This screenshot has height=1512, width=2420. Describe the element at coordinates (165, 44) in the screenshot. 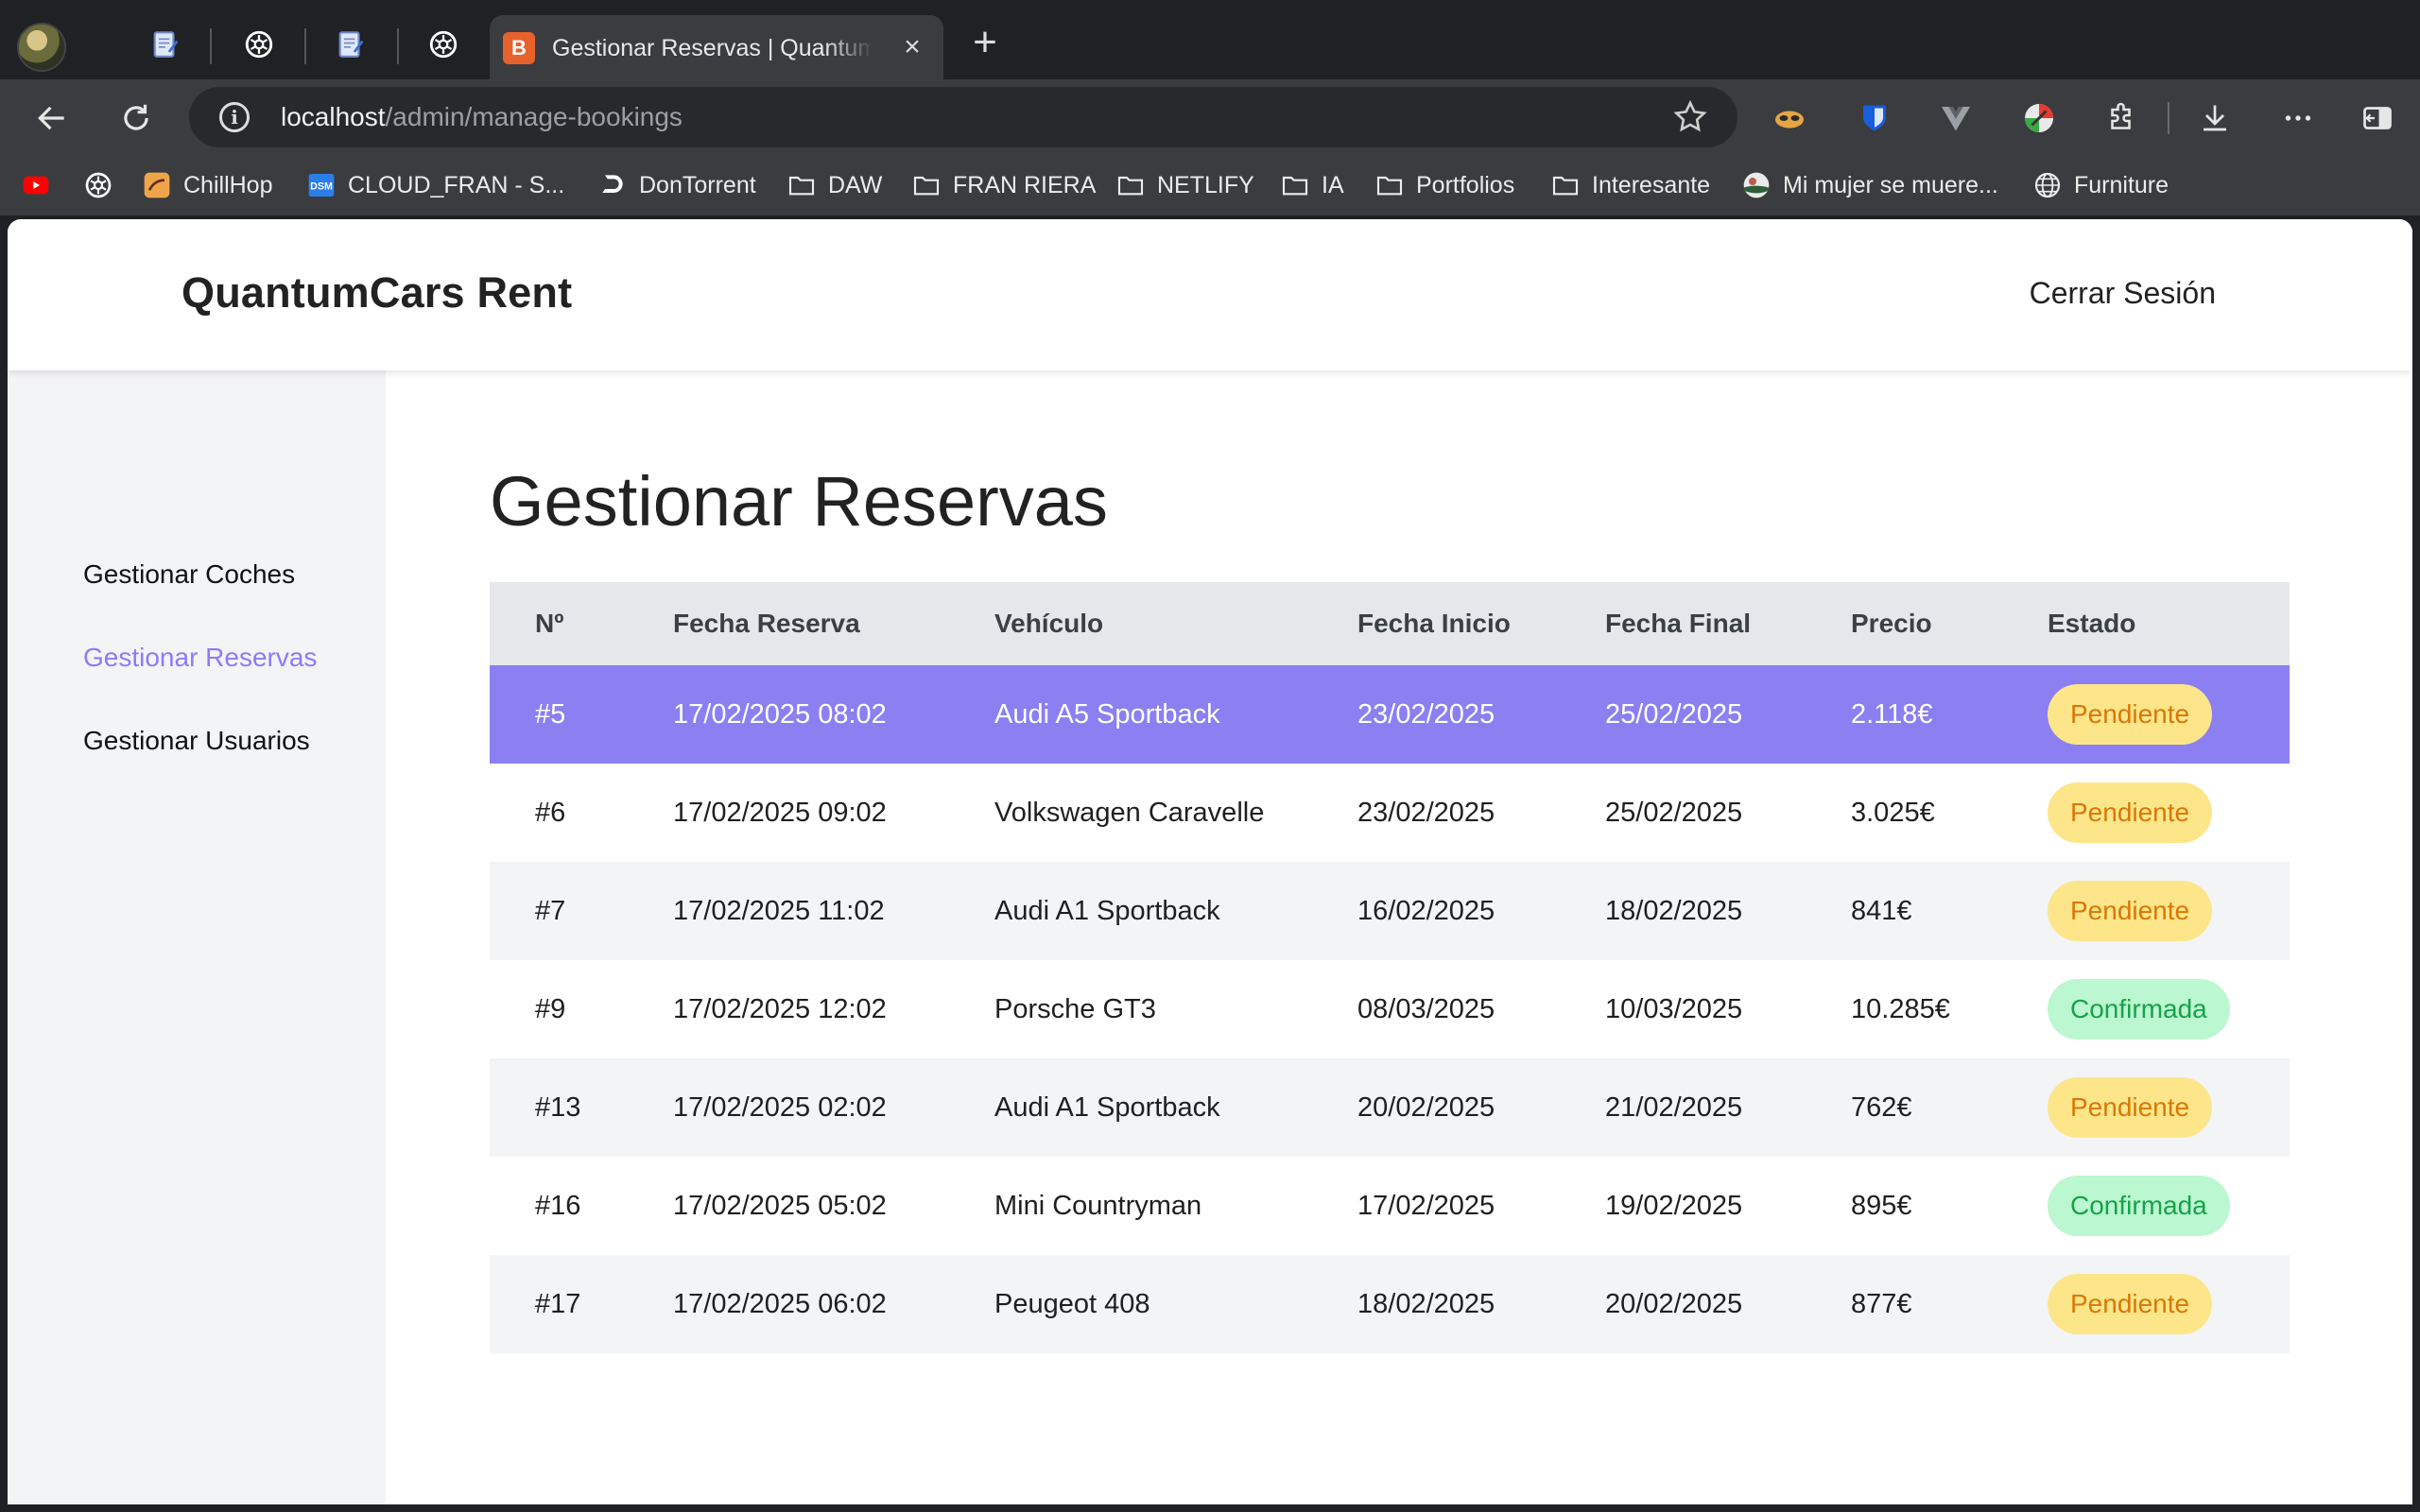

I see `tab-notes` at that location.